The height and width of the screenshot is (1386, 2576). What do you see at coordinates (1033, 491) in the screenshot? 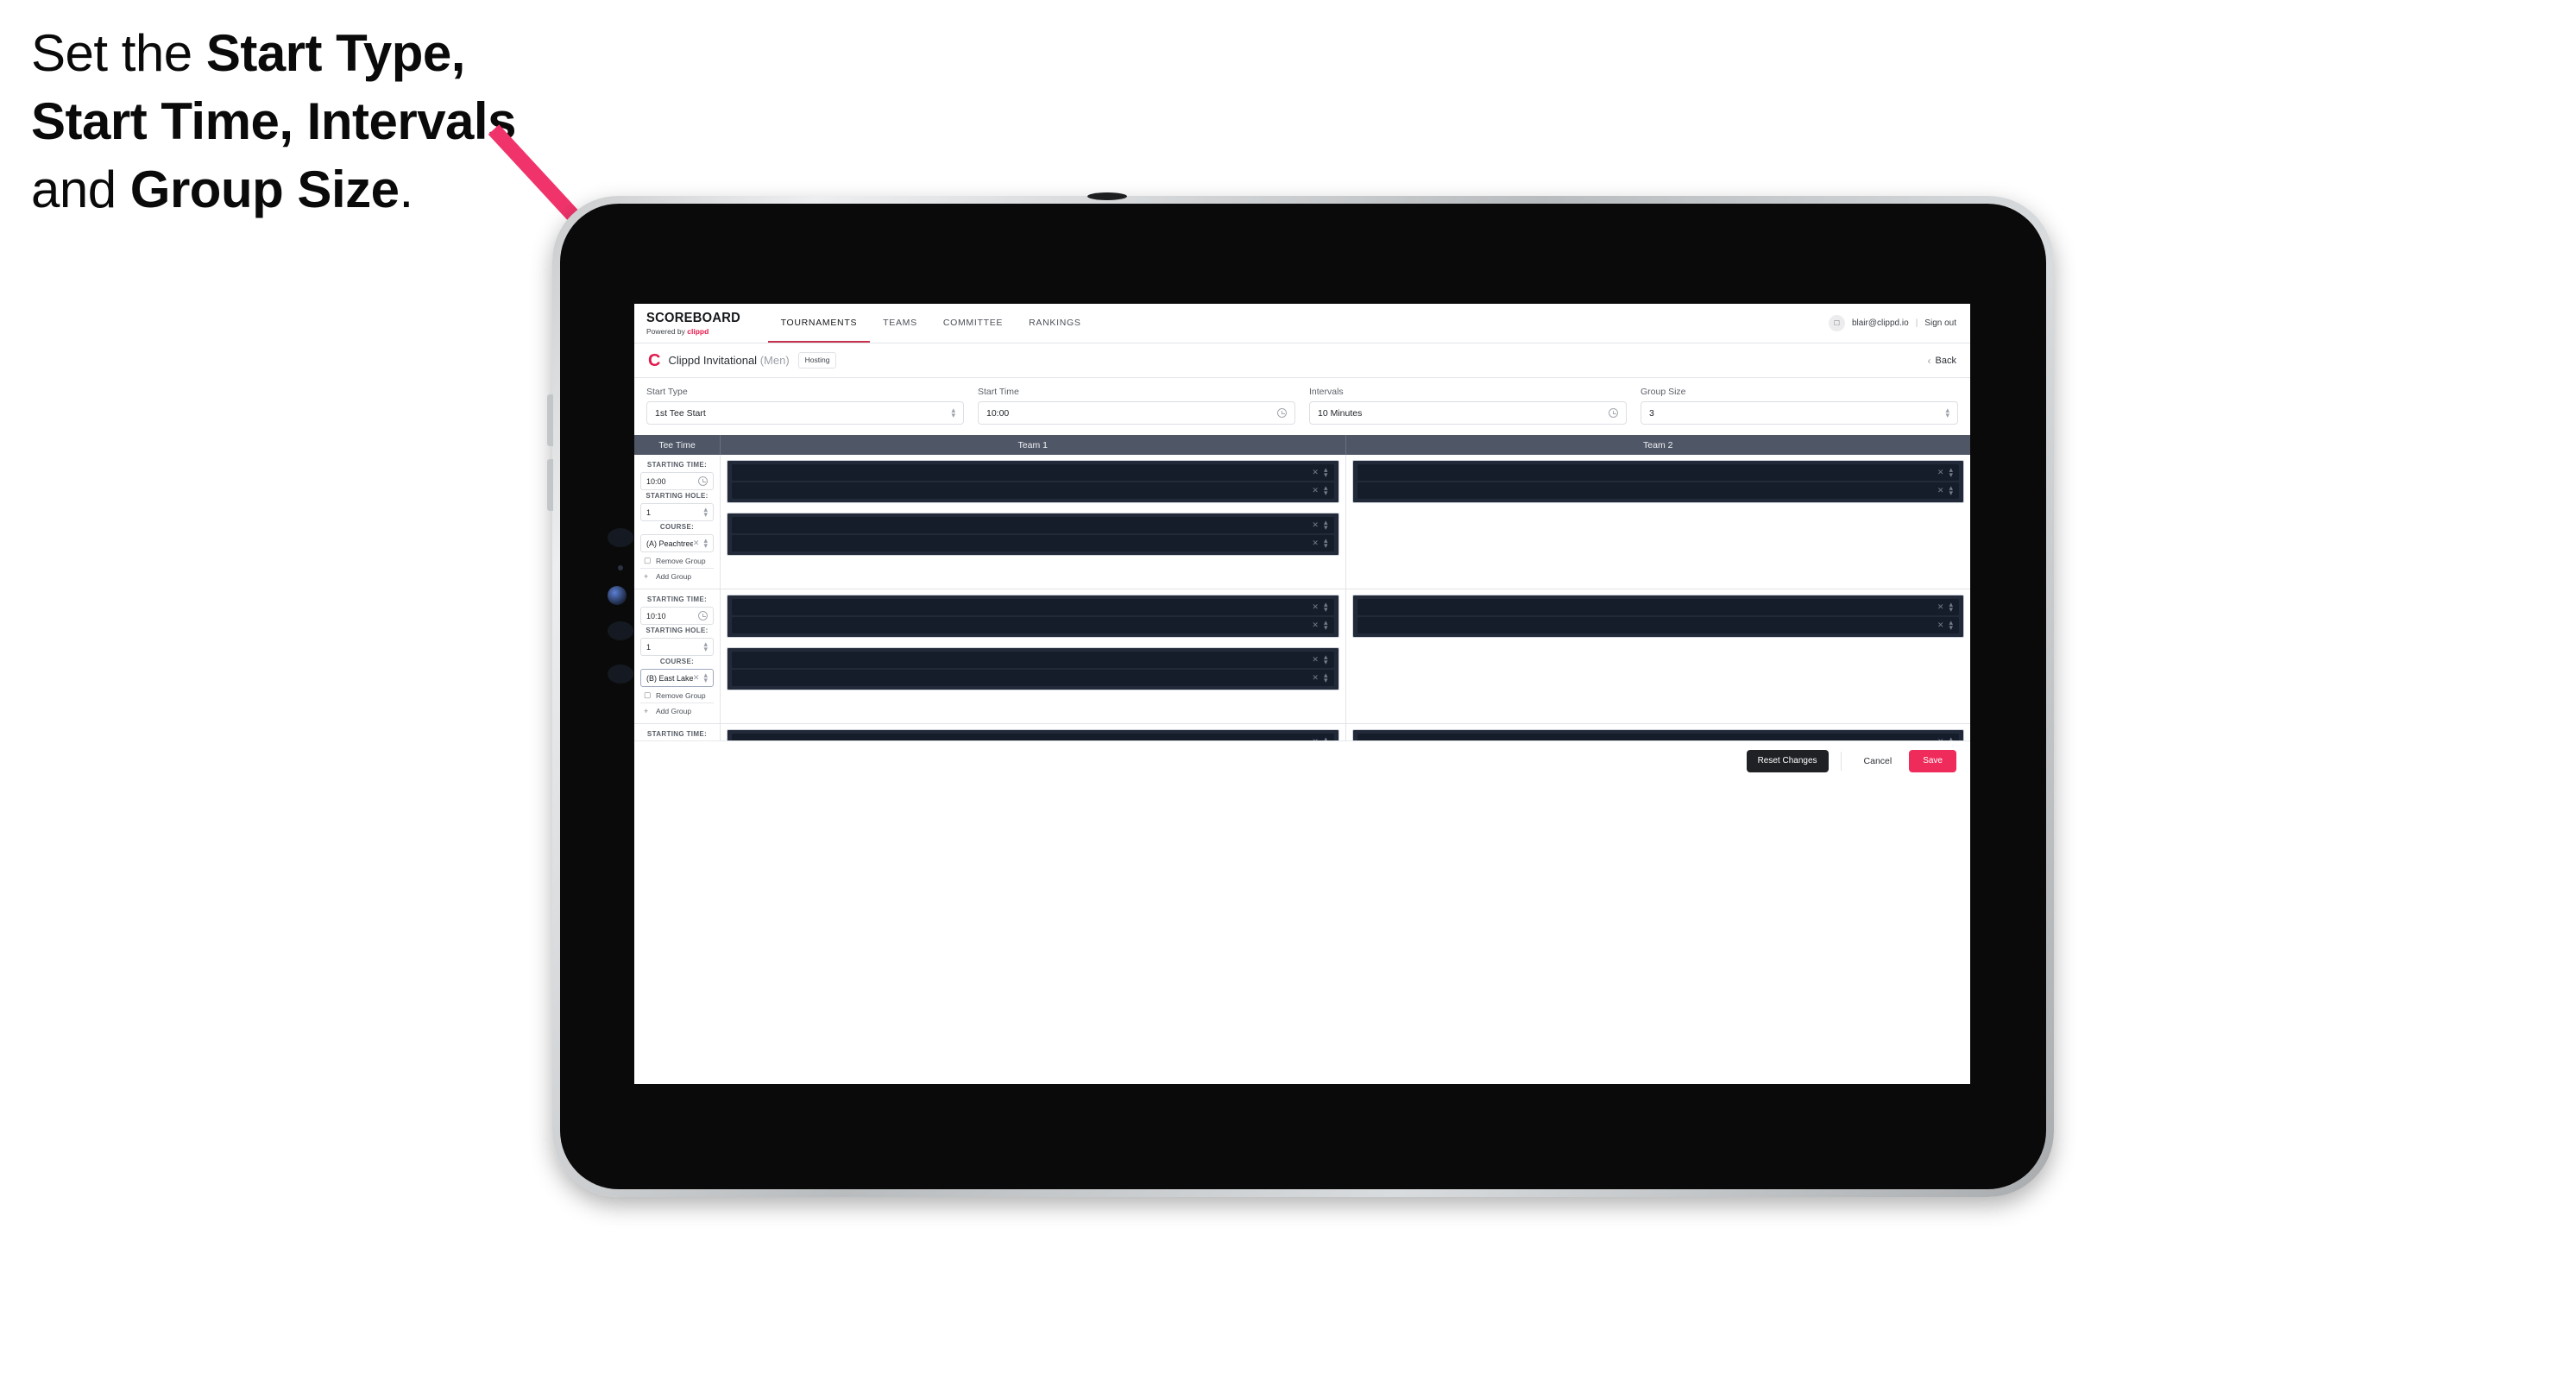
I see `player-slot-t1-0-0-1: ✕ ▴ ▾` at bounding box center [1033, 491].